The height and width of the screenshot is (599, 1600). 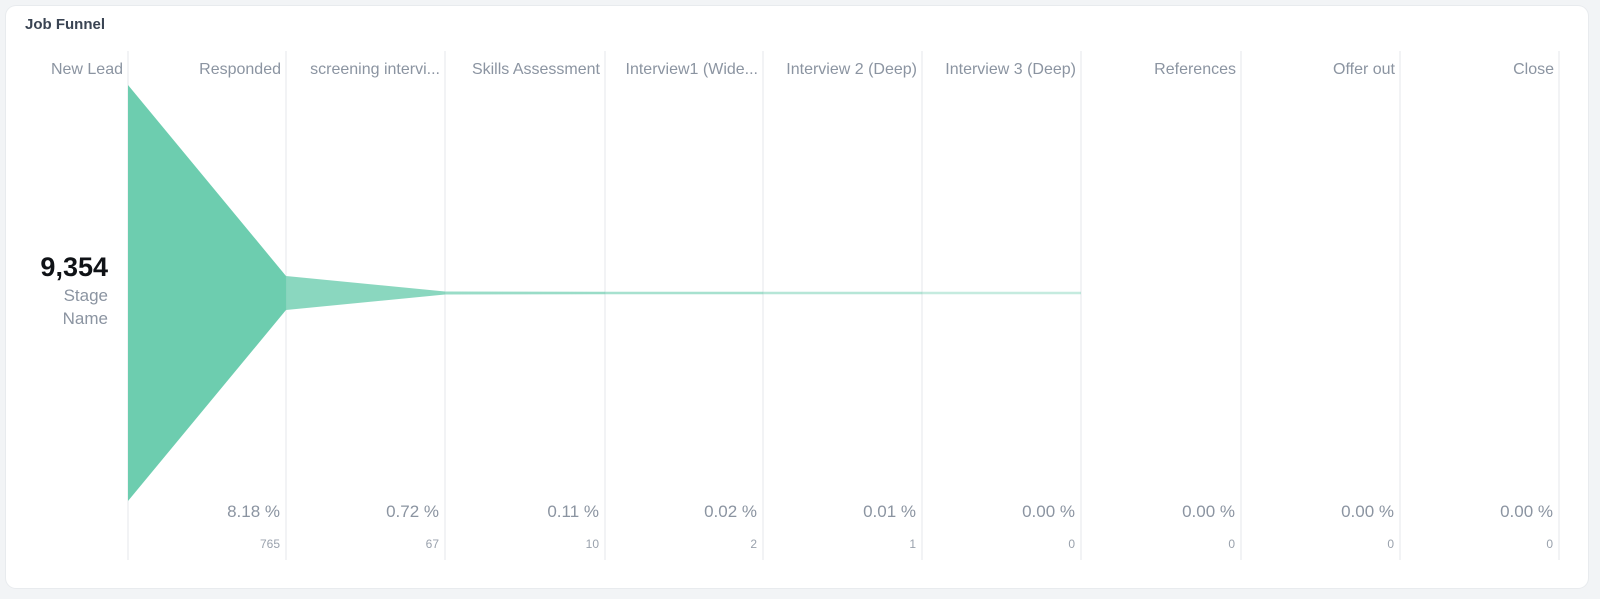 I want to click on stage-name-label: Responded, so click(x=240, y=69).